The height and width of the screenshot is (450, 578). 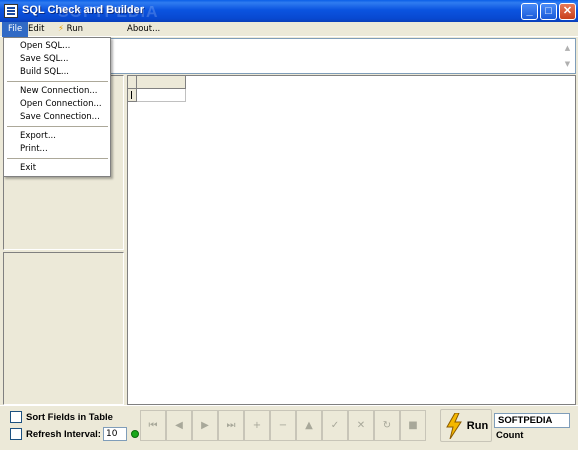 What do you see at coordinates (205, 425) in the screenshot?
I see `next-record-button: ▶` at bounding box center [205, 425].